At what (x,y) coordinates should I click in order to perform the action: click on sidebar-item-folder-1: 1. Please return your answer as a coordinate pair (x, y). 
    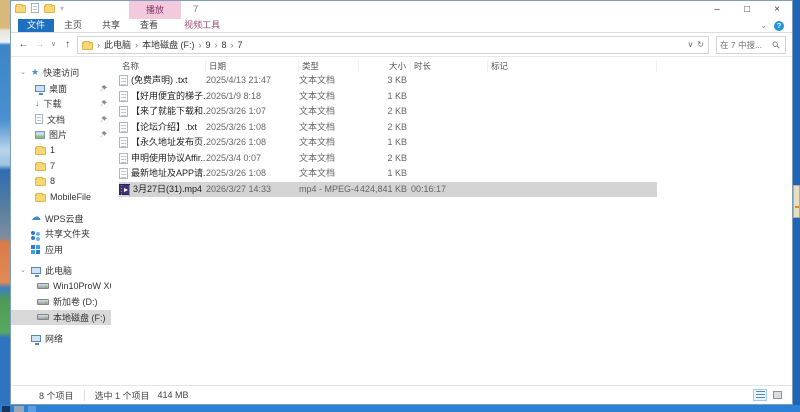
    Looking at the image, I should click on (61, 151).